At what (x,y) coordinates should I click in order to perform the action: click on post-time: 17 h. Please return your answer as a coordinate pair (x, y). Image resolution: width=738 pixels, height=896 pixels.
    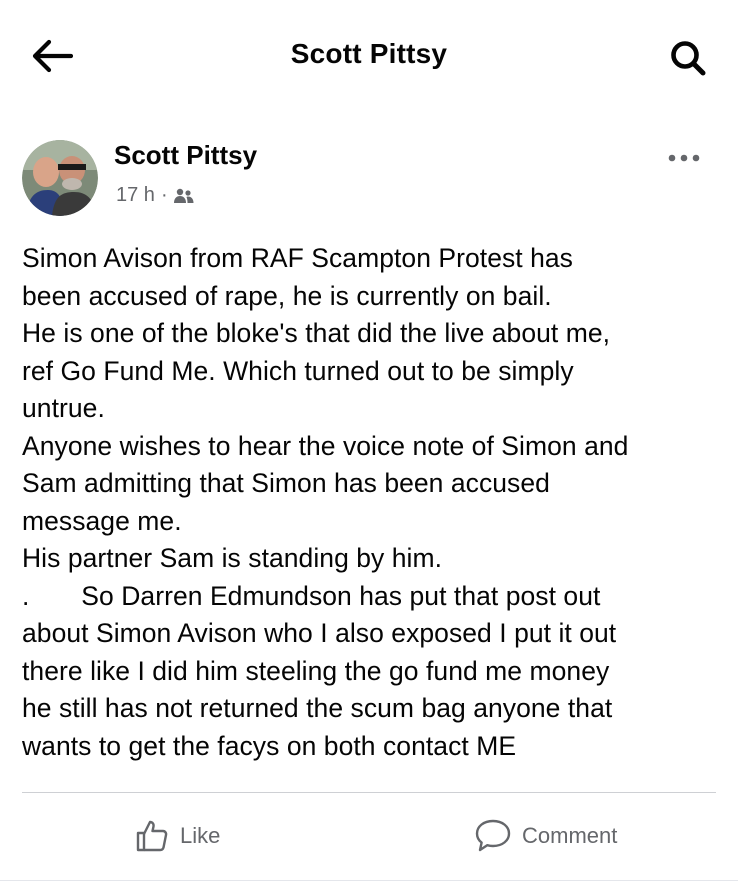
    Looking at the image, I should click on (135, 195).